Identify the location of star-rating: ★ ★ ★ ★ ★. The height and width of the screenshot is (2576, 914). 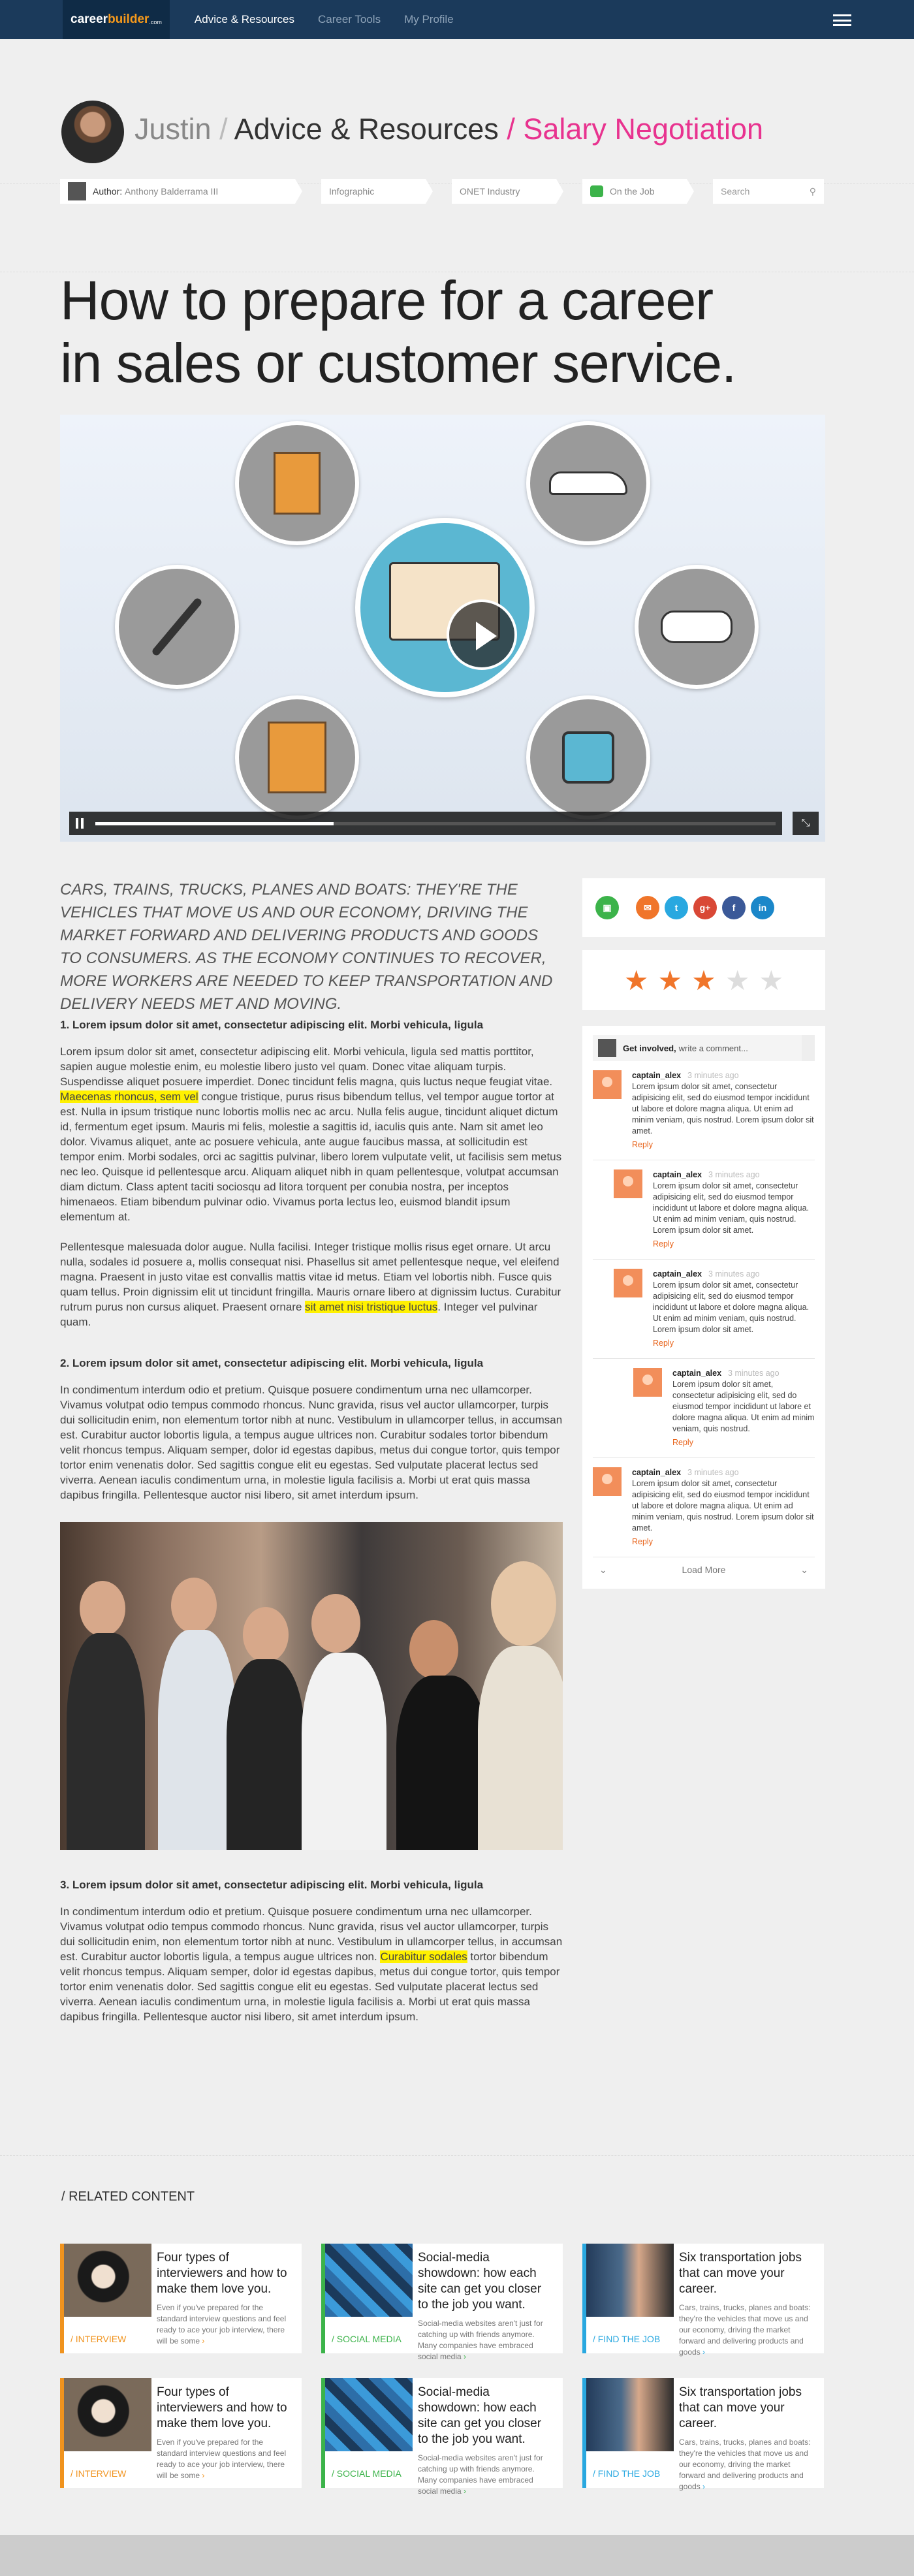
(703, 980).